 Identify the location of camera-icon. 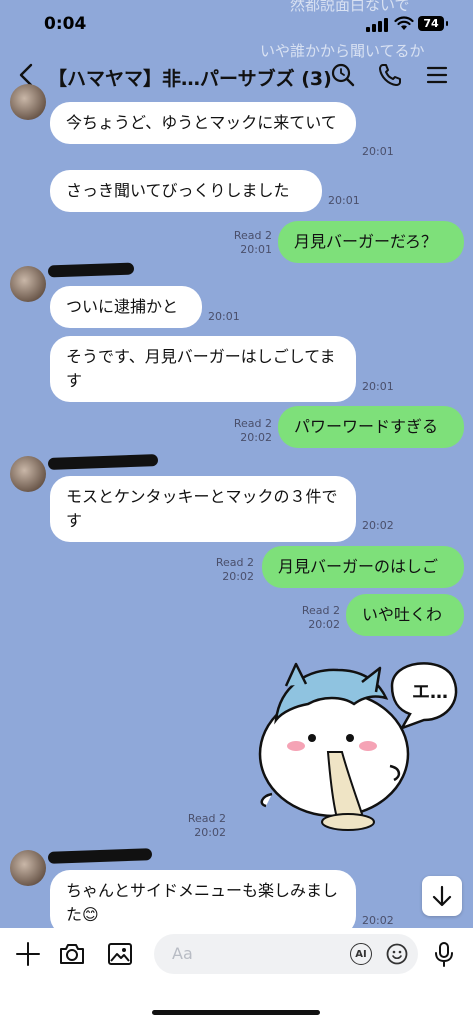
(72, 954).